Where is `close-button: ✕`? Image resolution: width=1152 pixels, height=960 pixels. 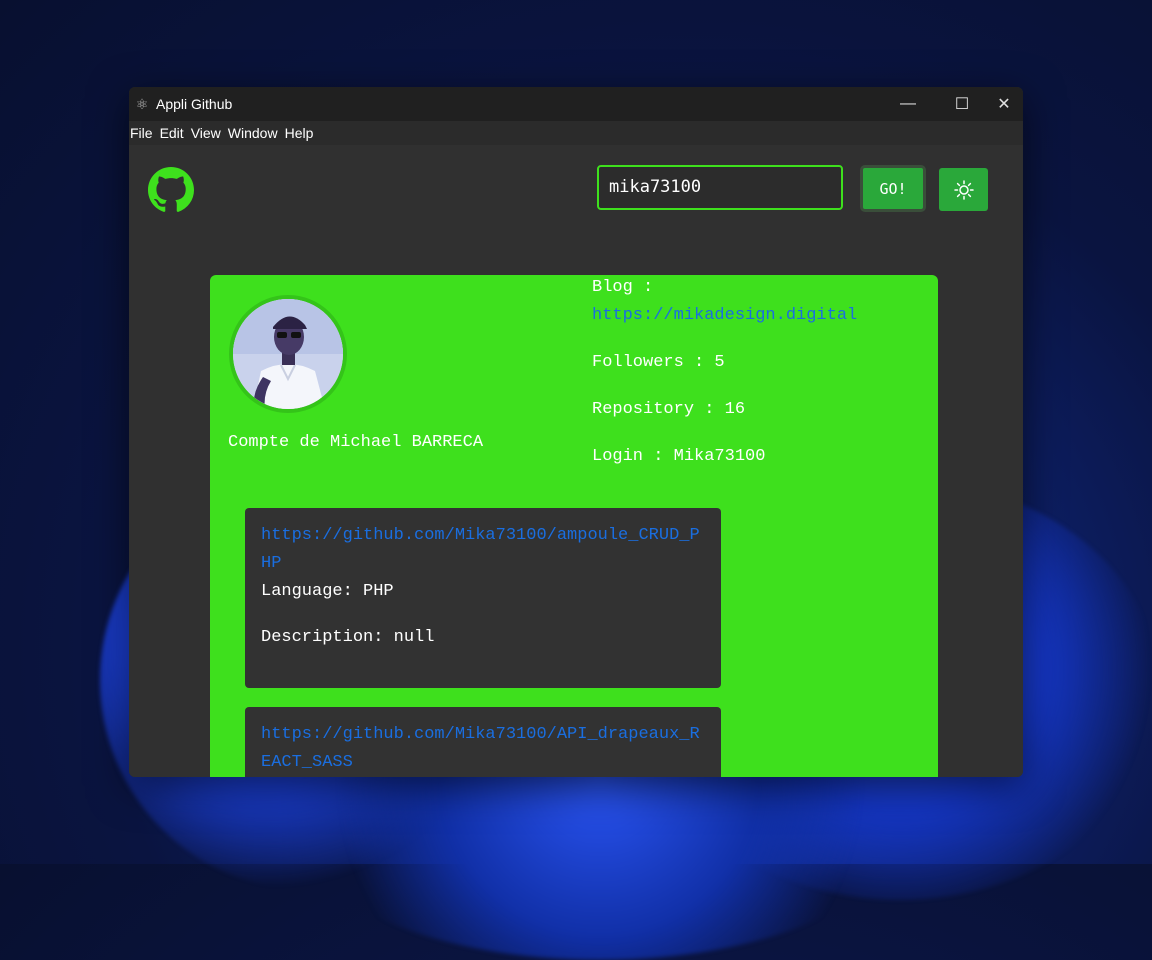 close-button: ✕ is located at coordinates (1000, 104).